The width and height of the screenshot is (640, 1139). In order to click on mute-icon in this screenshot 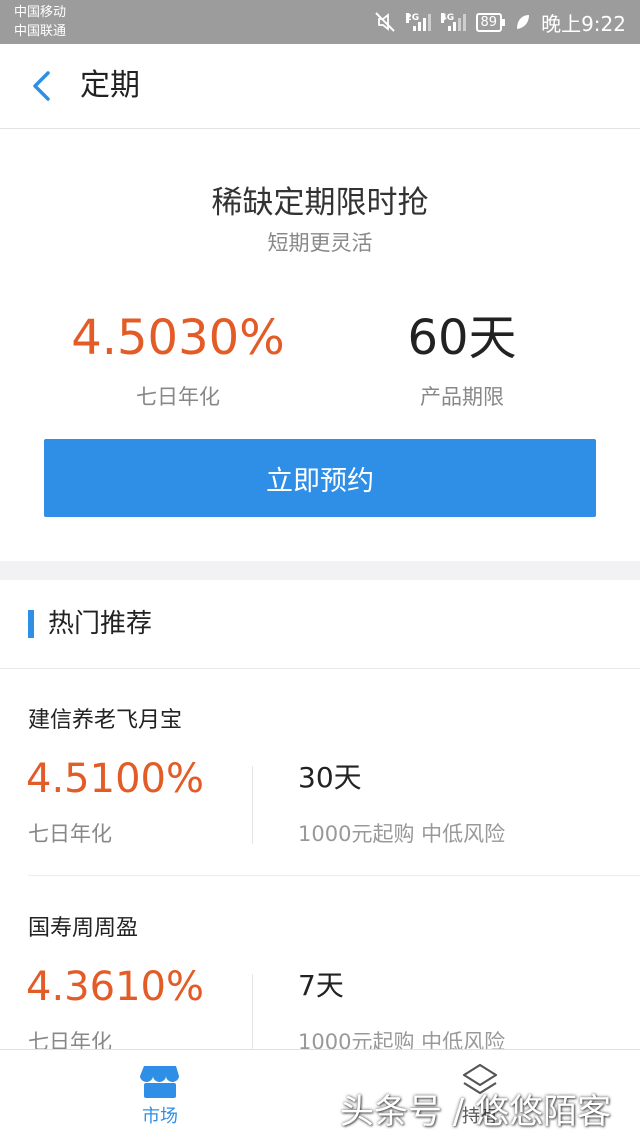, I will do `click(384, 22)`.